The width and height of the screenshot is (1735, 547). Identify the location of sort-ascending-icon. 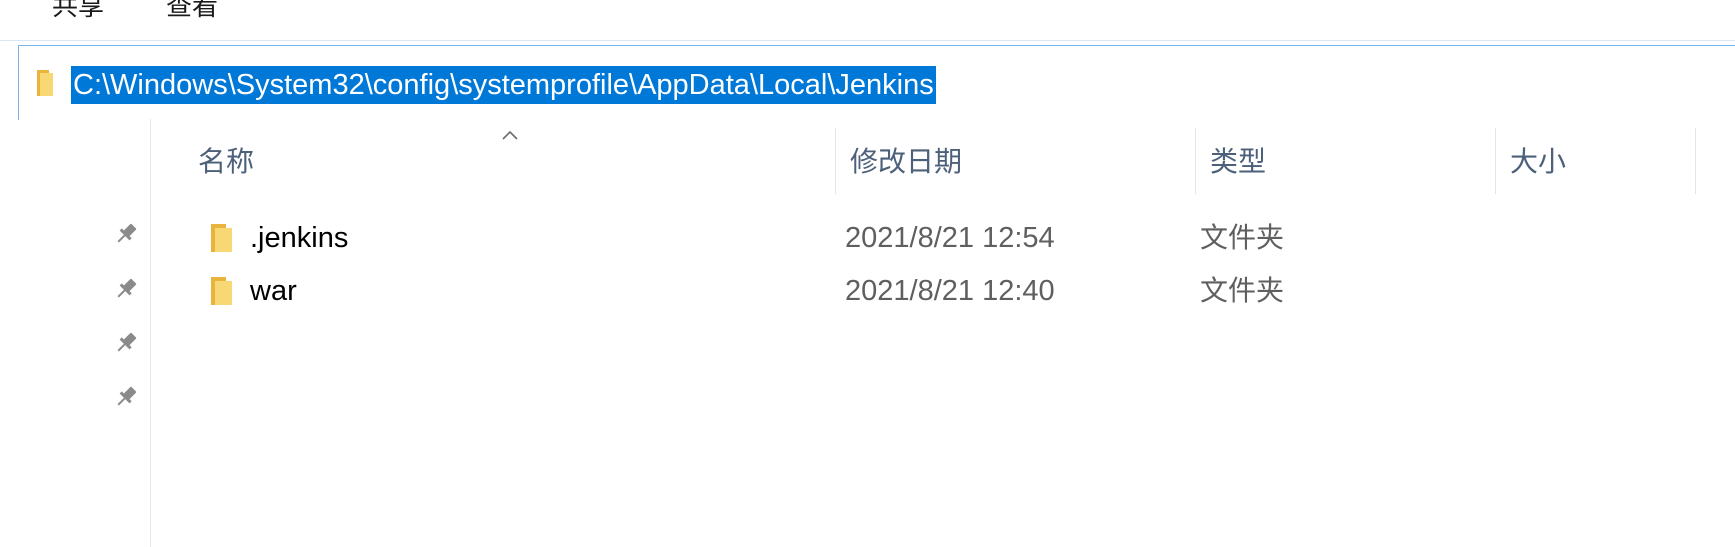
(510, 135).